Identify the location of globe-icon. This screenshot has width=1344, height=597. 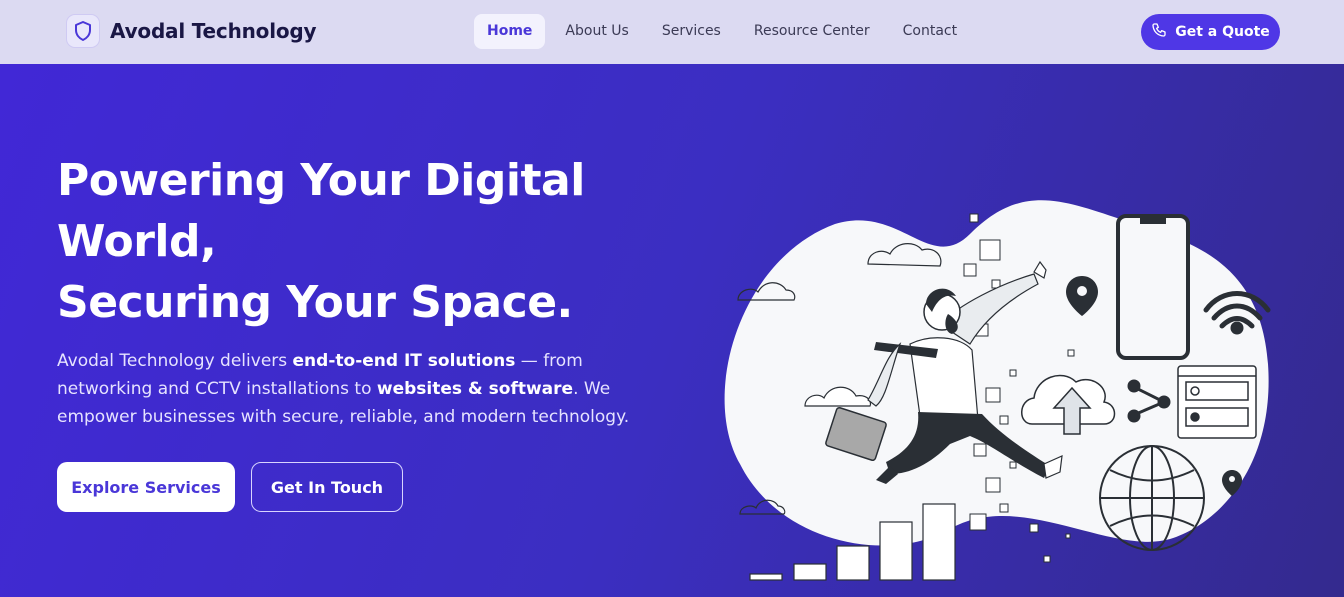
(1152, 498).